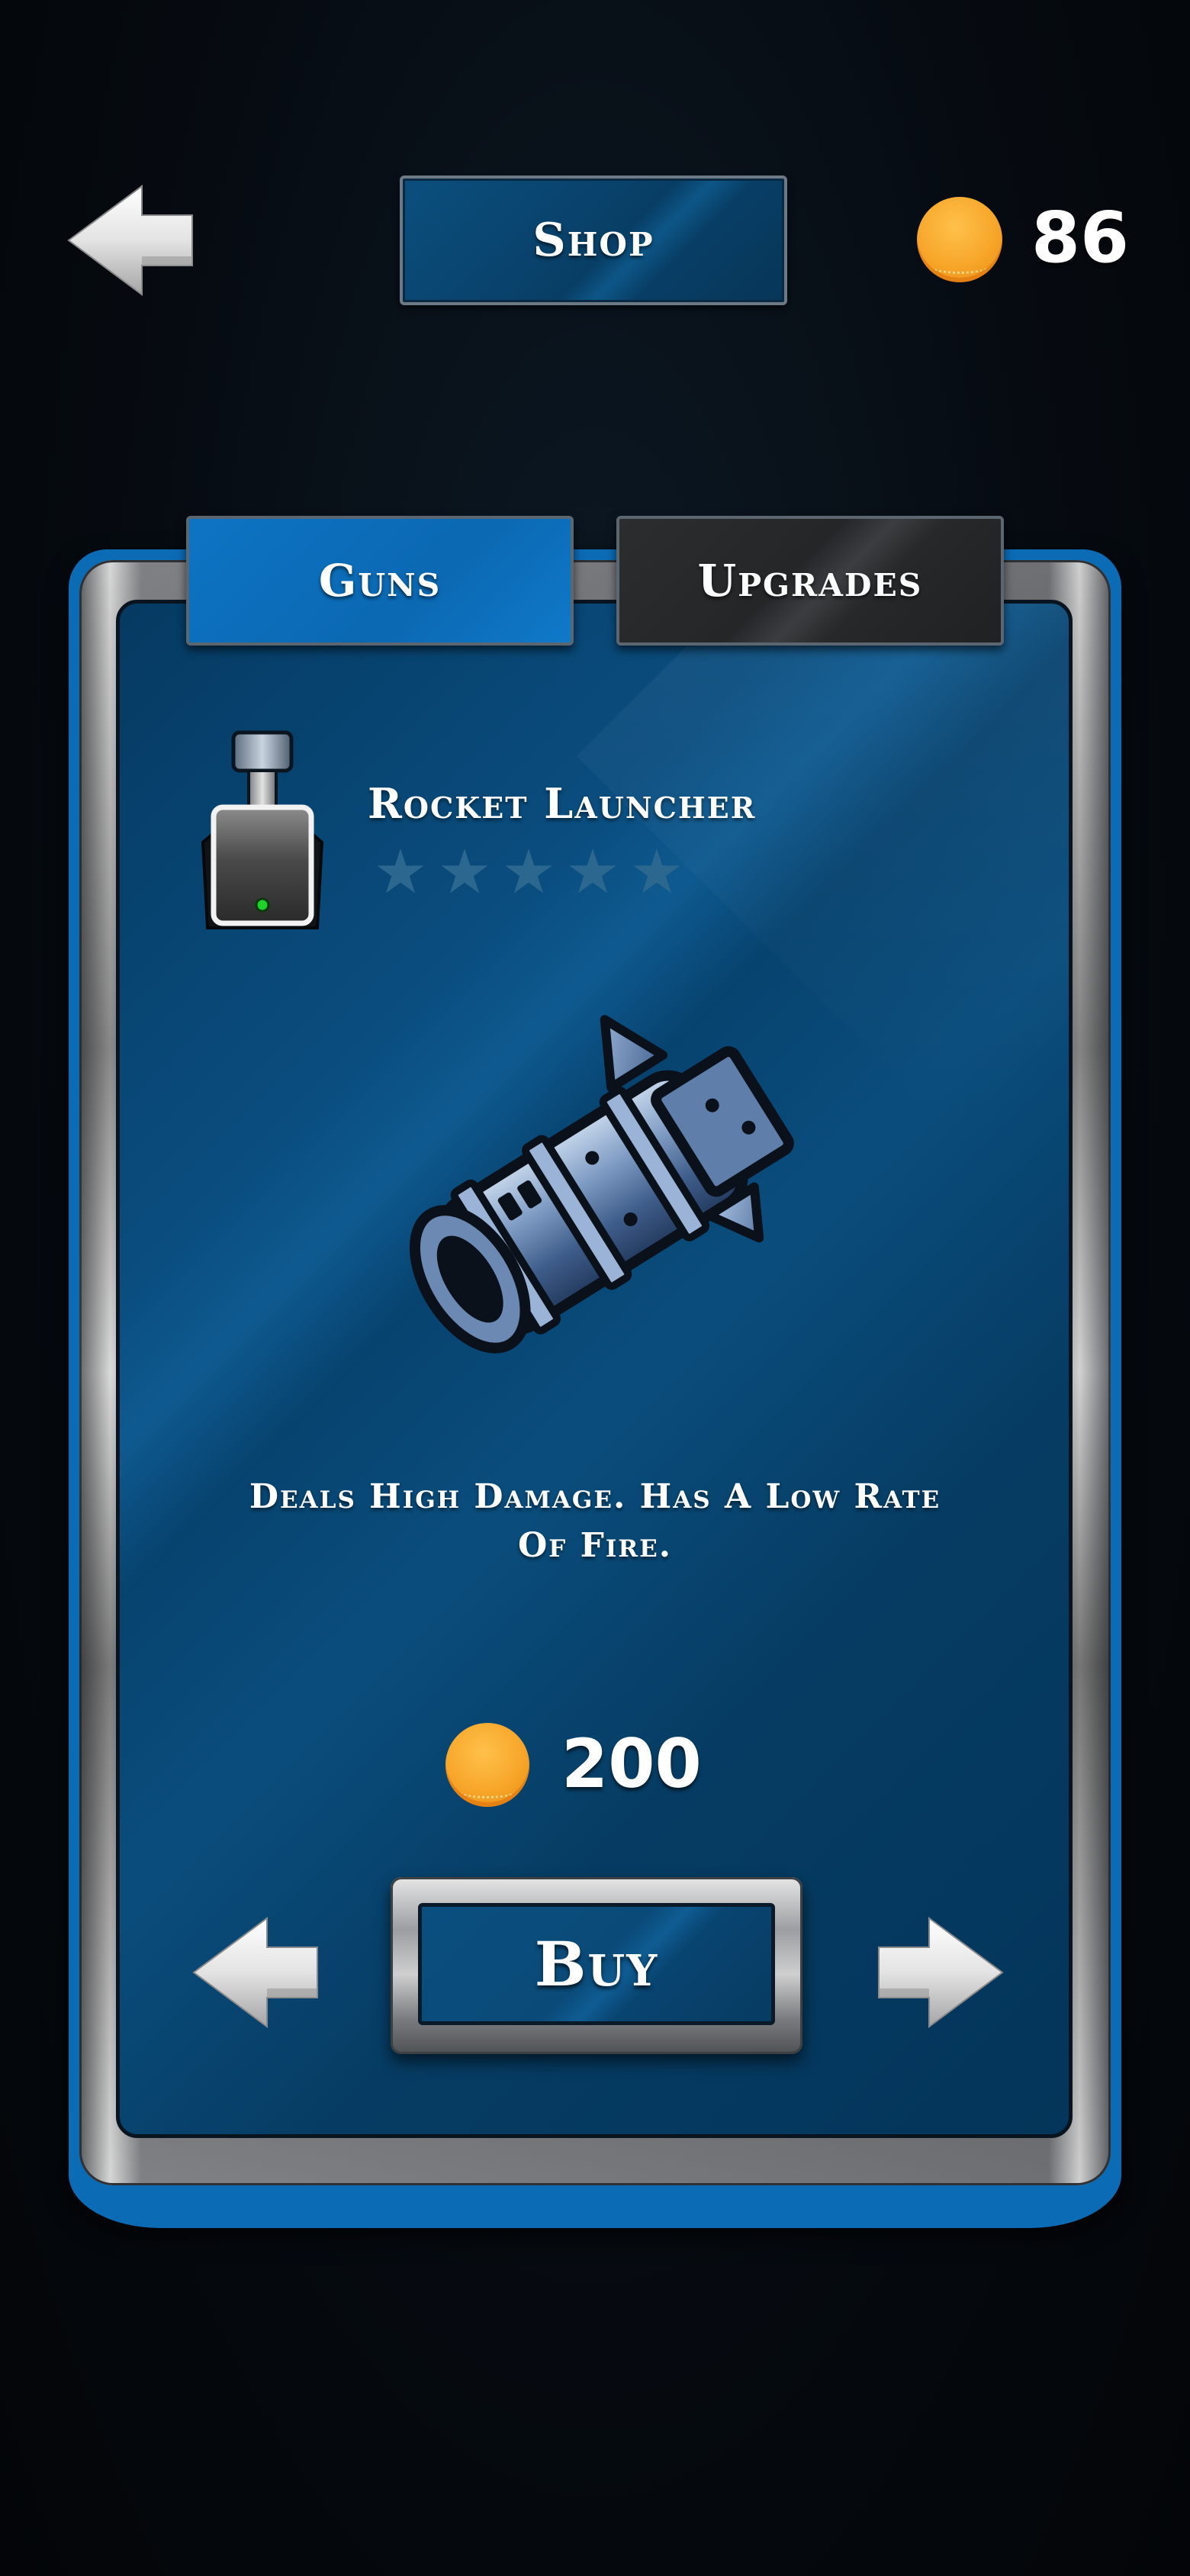 The image size is (1190, 2576). What do you see at coordinates (562, 803) in the screenshot?
I see `item-name: Rocket Launcher` at bounding box center [562, 803].